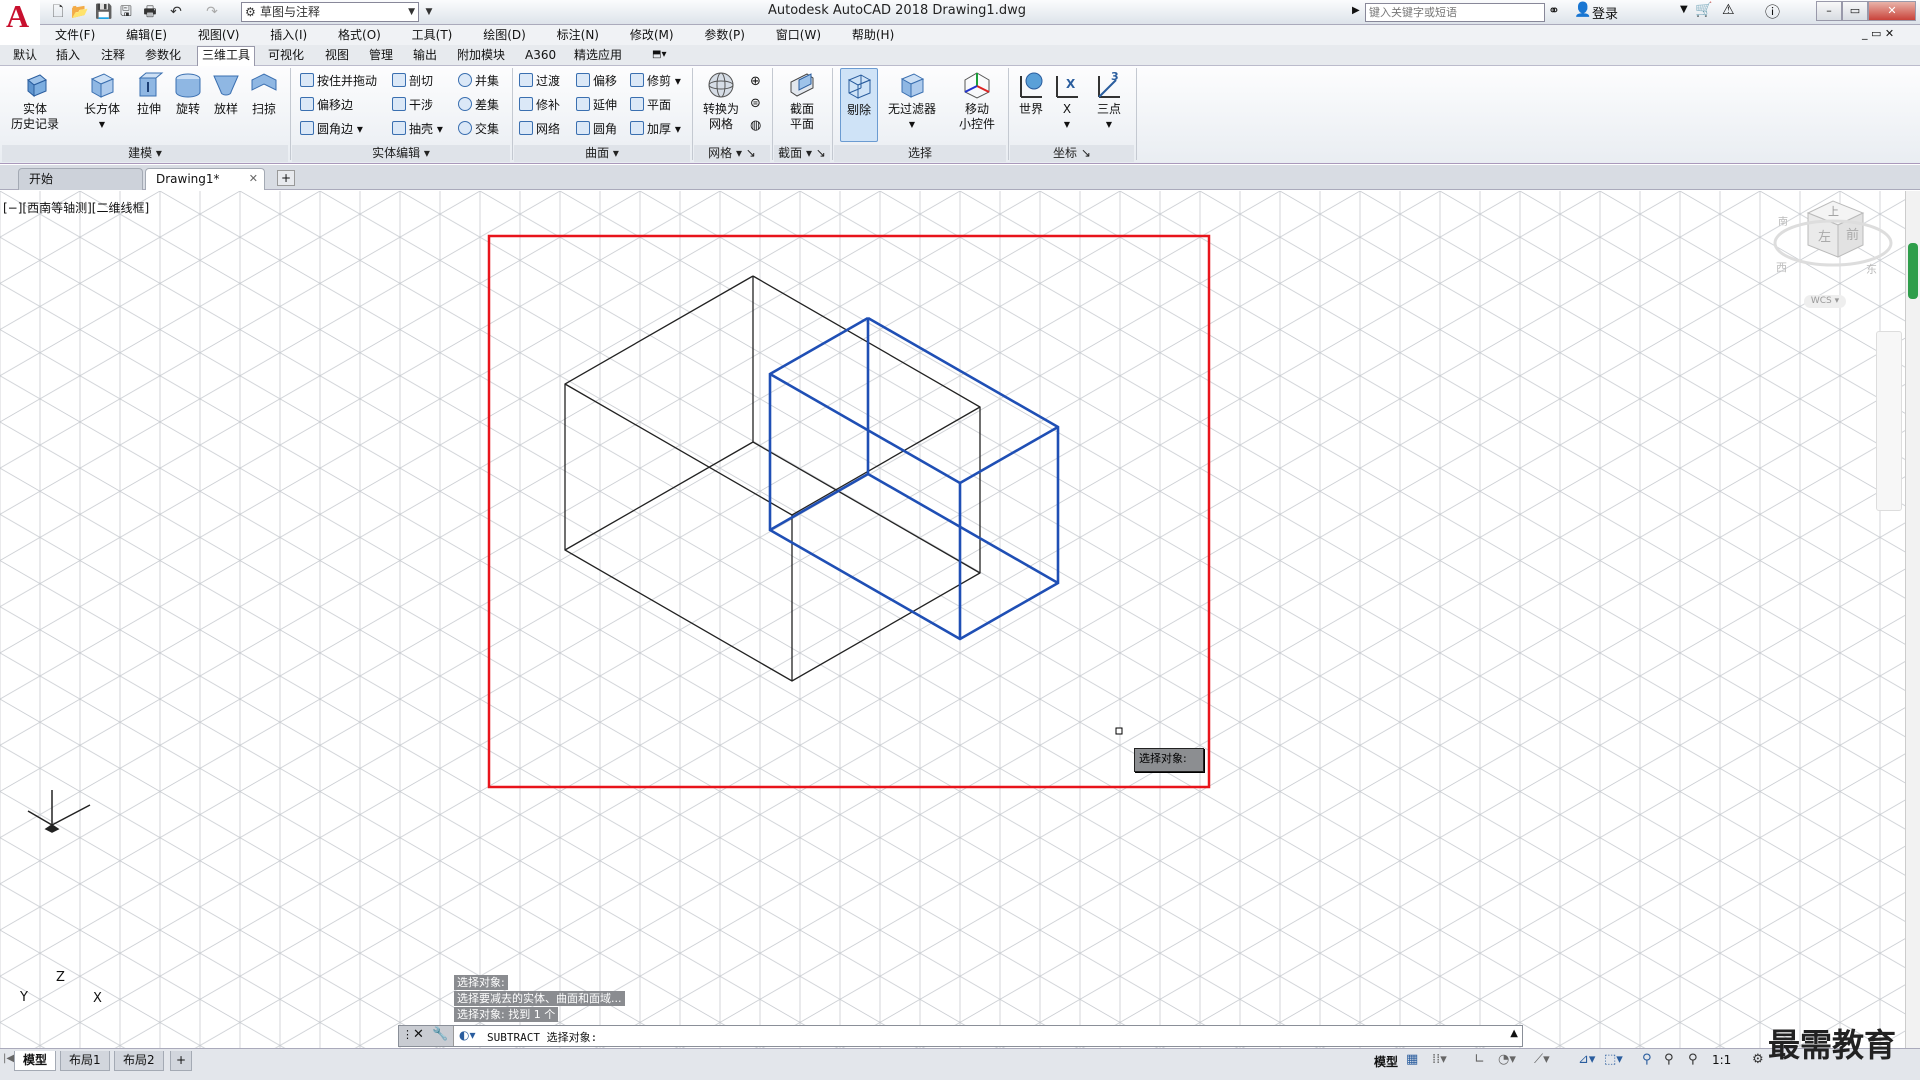  Describe the element at coordinates (359, 35) in the screenshot. I see `menu-format: 格式(O)` at that location.